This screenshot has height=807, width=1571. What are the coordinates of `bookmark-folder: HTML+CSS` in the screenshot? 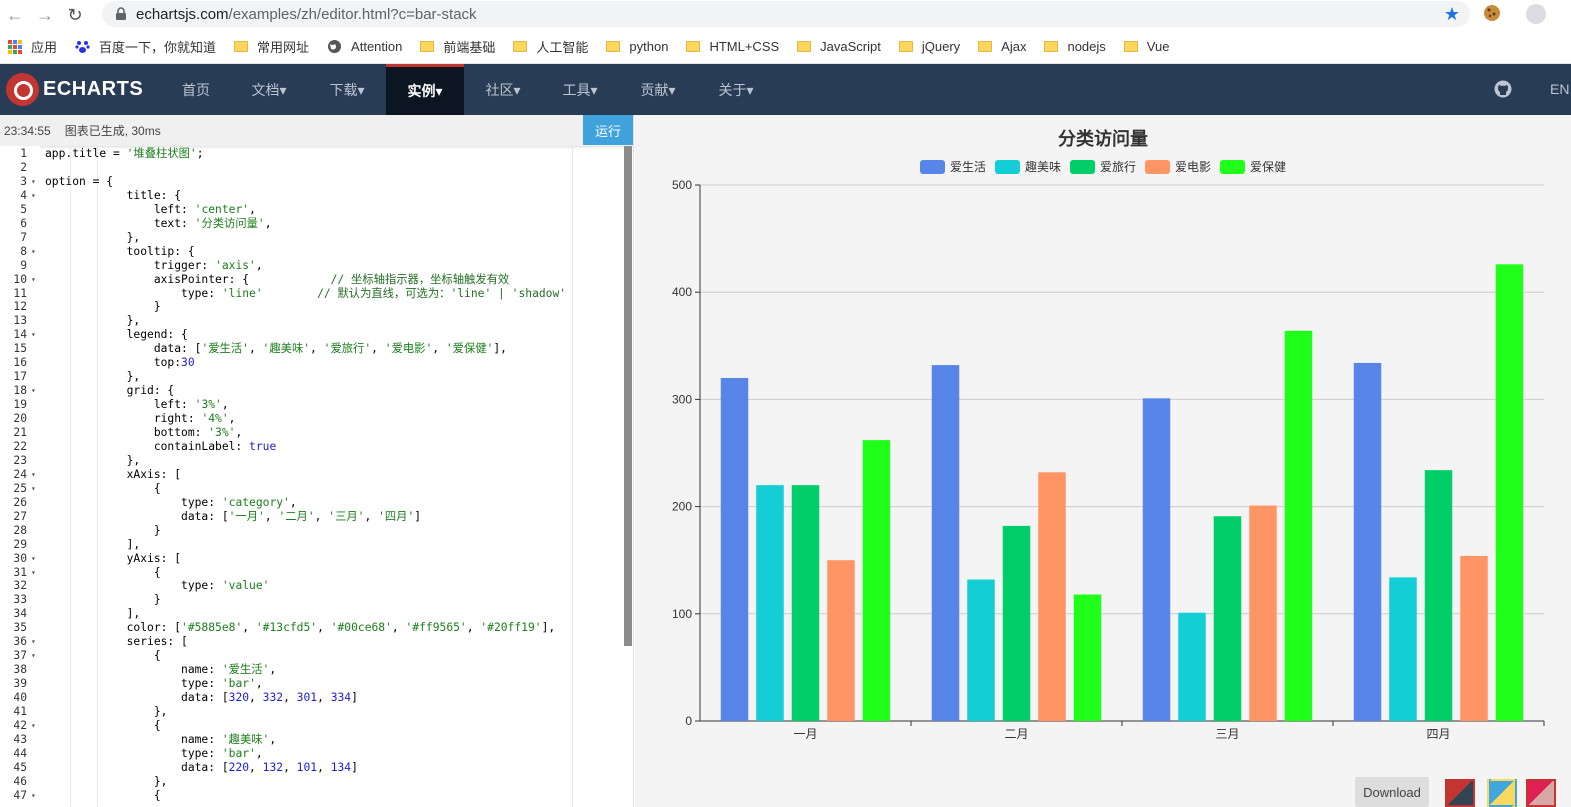 It's located at (732, 46).